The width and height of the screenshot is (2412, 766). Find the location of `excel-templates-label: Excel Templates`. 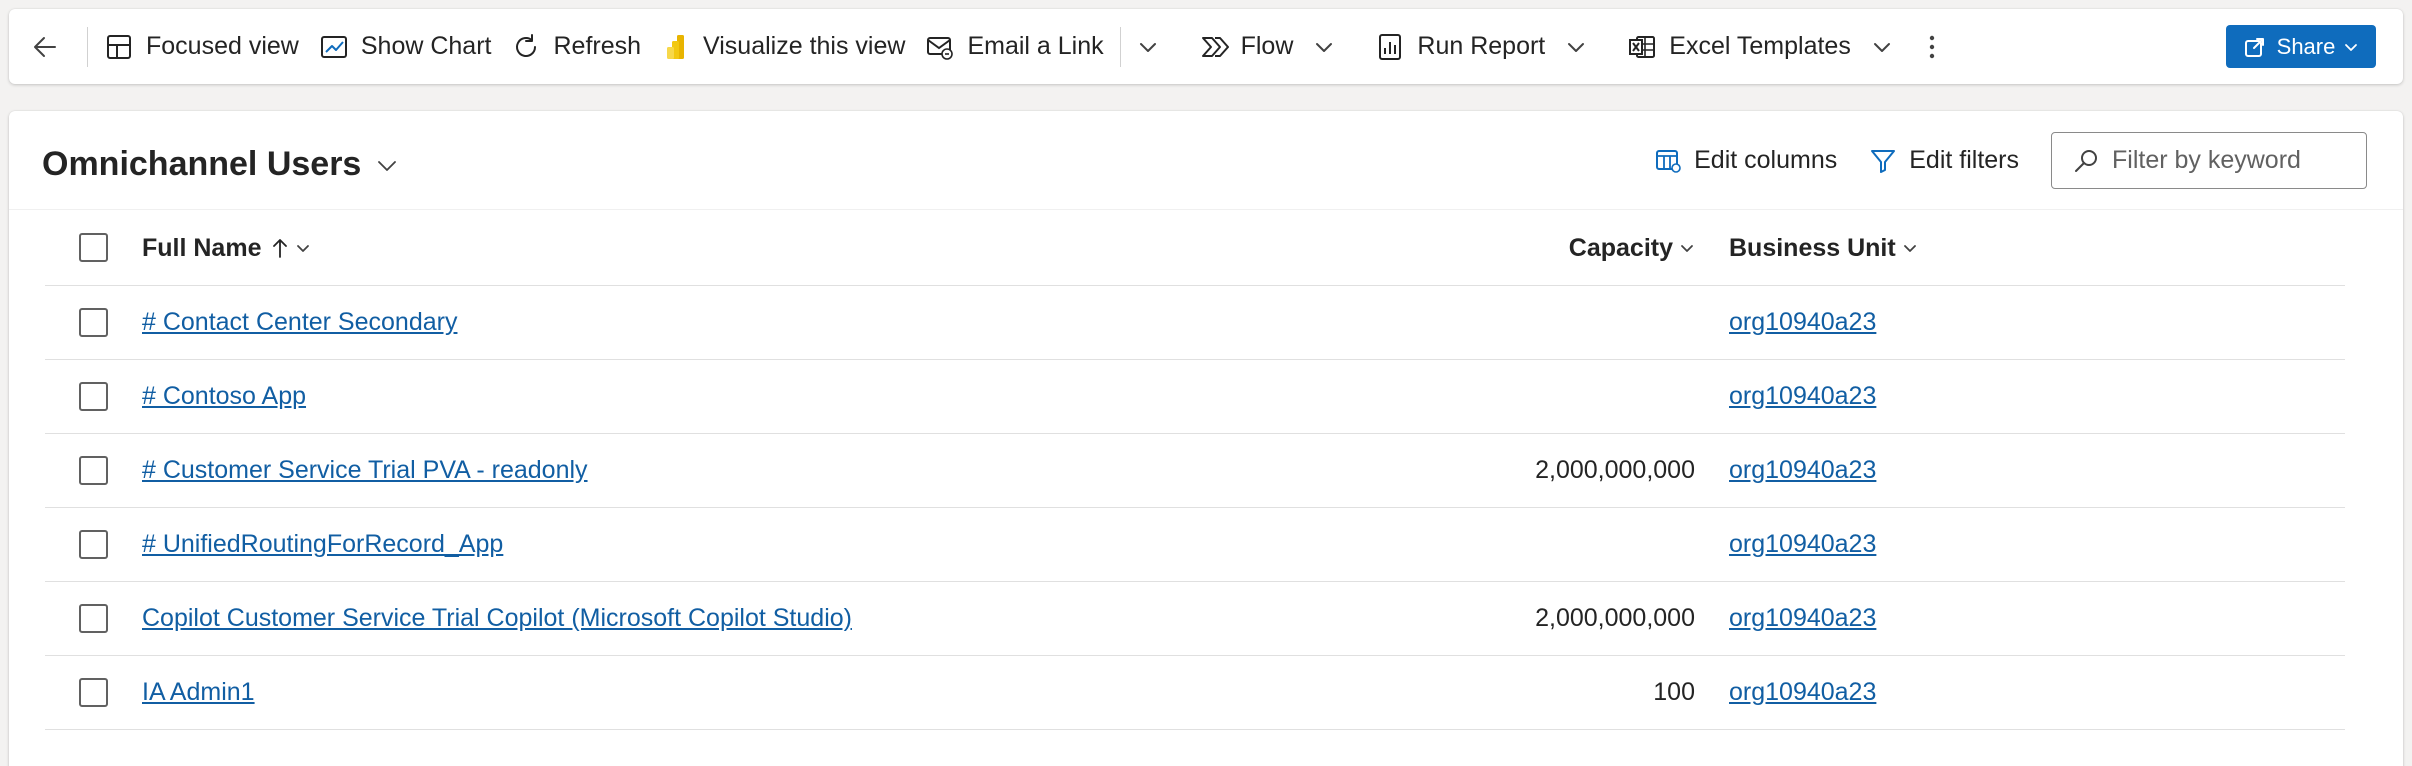

excel-templates-label: Excel Templates is located at coordinates (1760, 46).